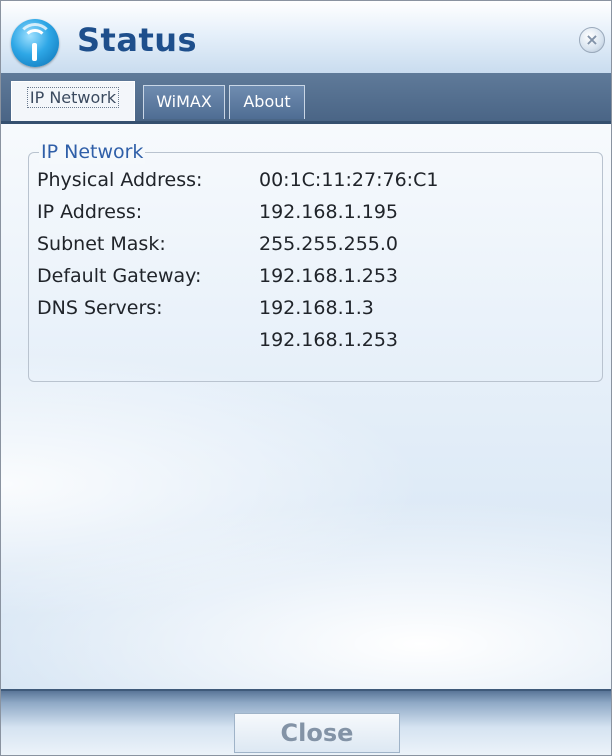  What do you see at coordinates (349, 180) in the screenshot?
I see `physical-address-value: 00:1C:11:27:76:C1` at bounding box center [349, 180].